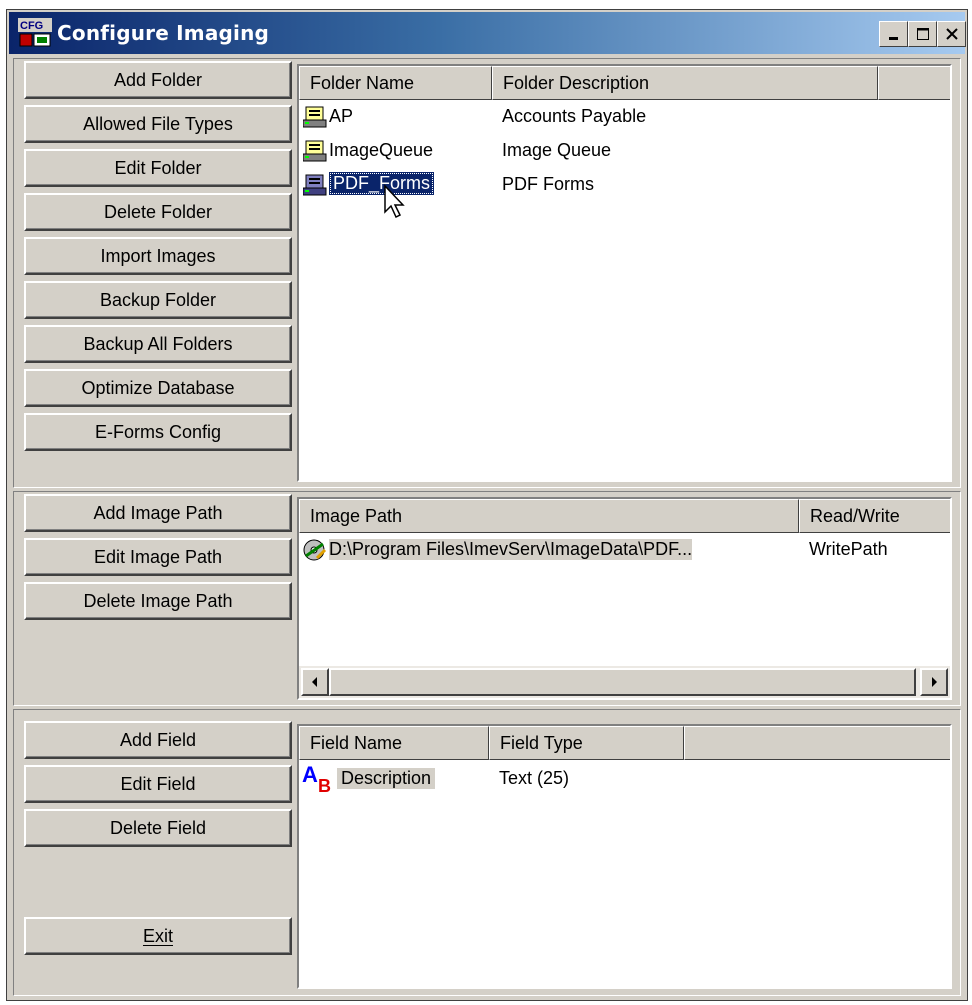 The width and height of the screenshot is (972, 1005). Describe the element at coordinates (893, 38) in the screenshot. I see `minimize-icon` at that location.